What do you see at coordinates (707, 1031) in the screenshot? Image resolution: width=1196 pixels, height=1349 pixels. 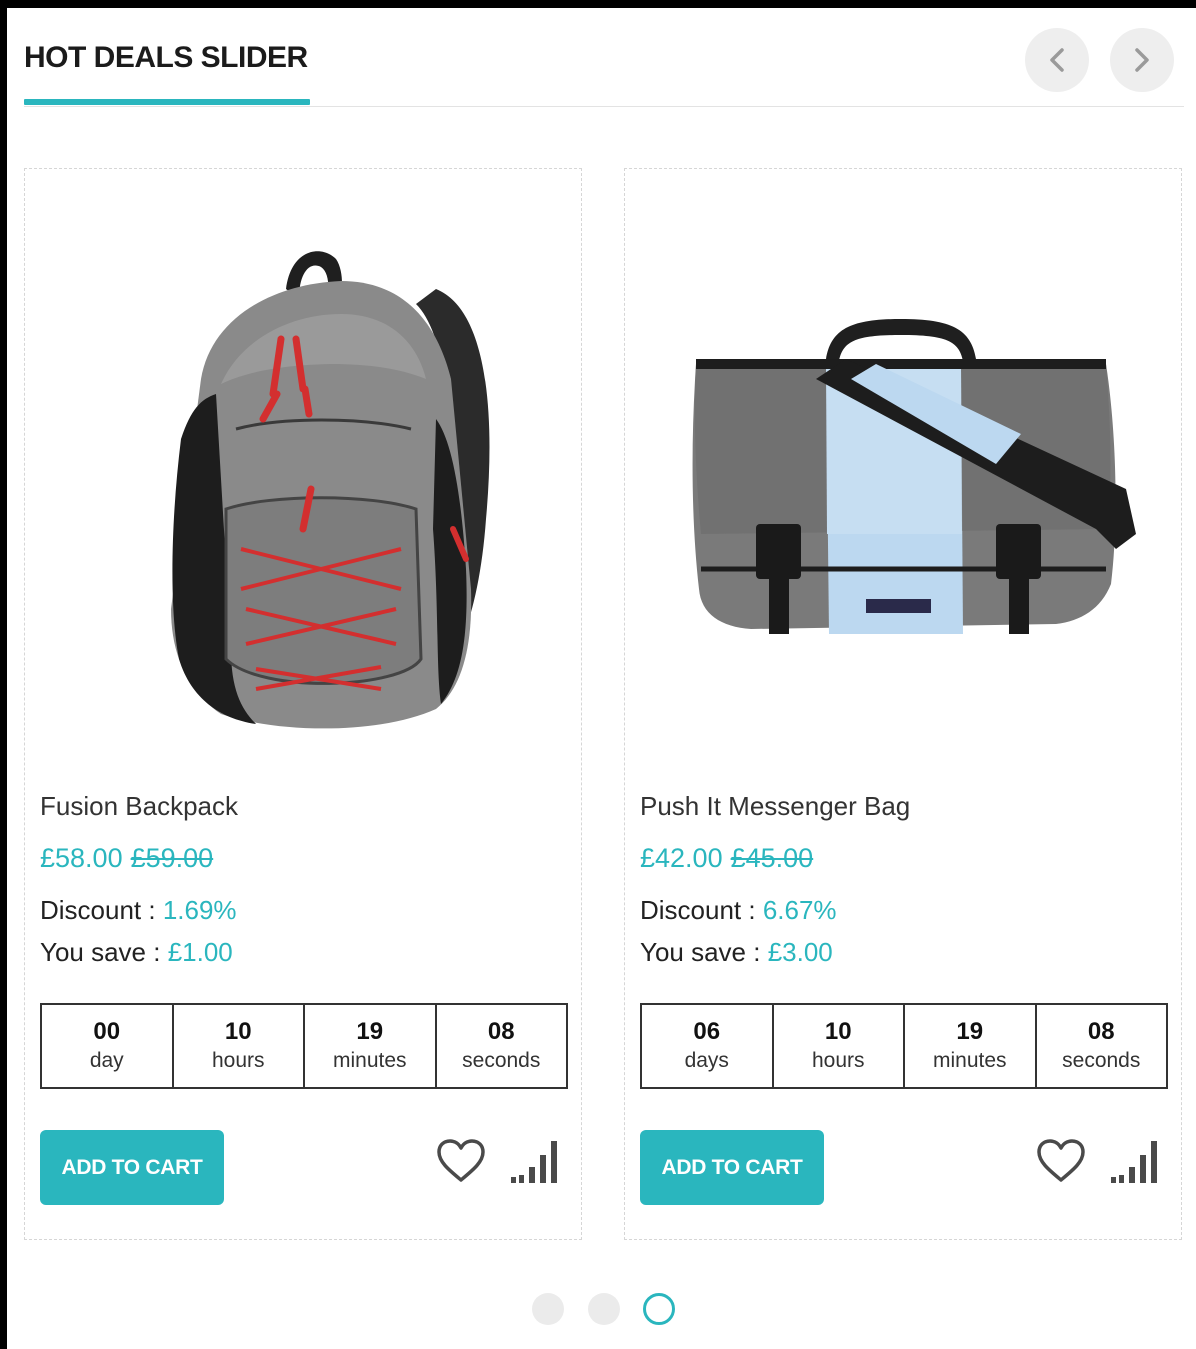 I see `countdown-number: 06` at bounding box center [707, 1031].